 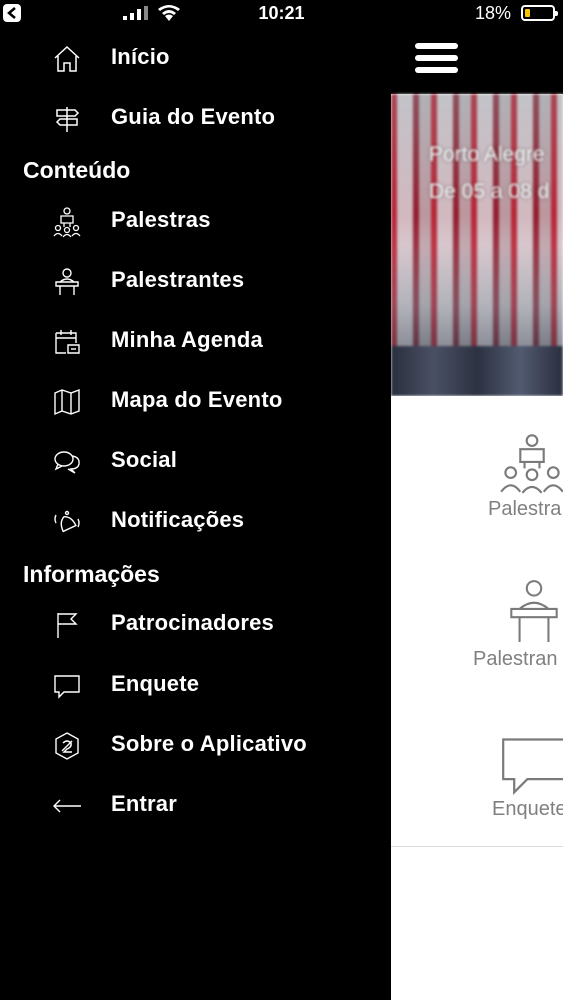 What do you see at coordinates (187, 339) in the screenshot?
I see `drawer-item-label: Minha Agenda` at bounding box center [187, 339].